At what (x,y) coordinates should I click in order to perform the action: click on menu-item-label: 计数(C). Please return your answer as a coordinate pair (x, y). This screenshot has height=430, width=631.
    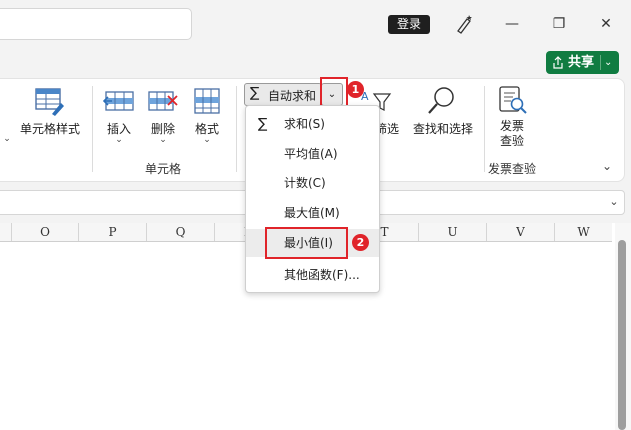
    Looking at the image, I should click on (305, 183).